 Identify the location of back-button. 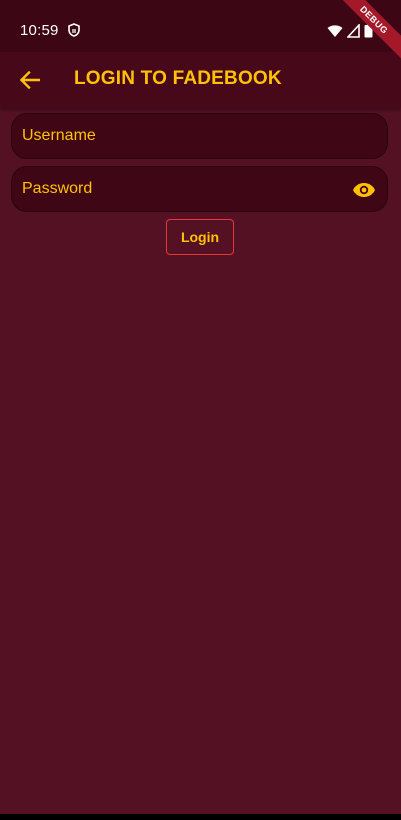
(30, 80).